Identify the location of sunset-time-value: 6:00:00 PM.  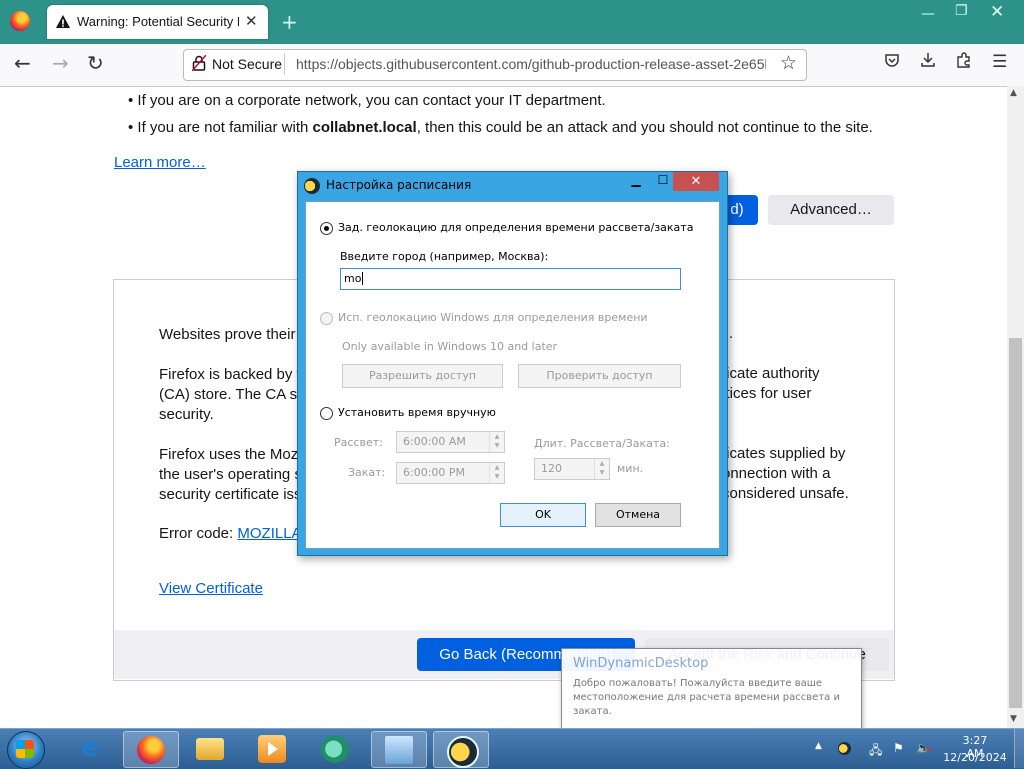
(434, 472).